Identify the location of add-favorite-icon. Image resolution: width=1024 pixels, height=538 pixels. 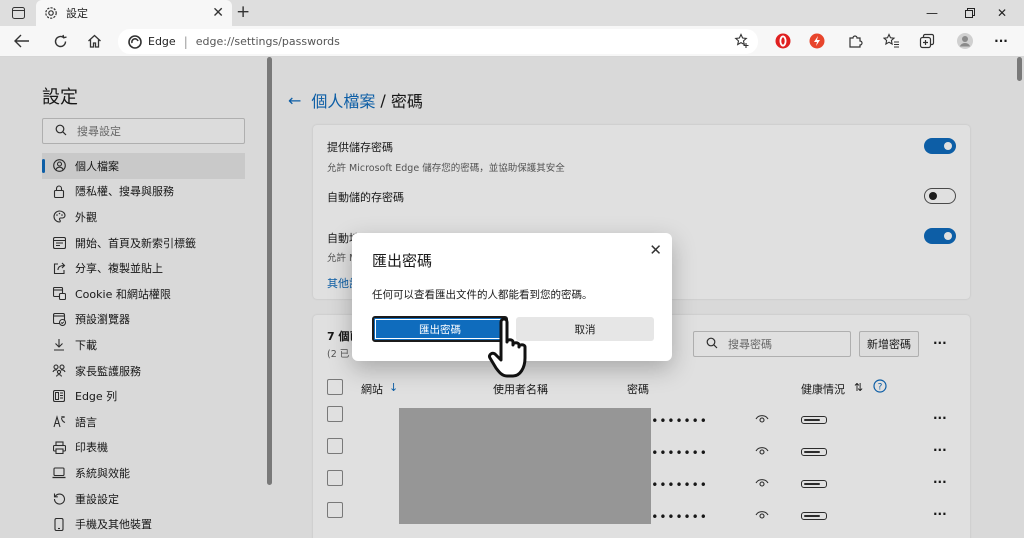
(742, 42).